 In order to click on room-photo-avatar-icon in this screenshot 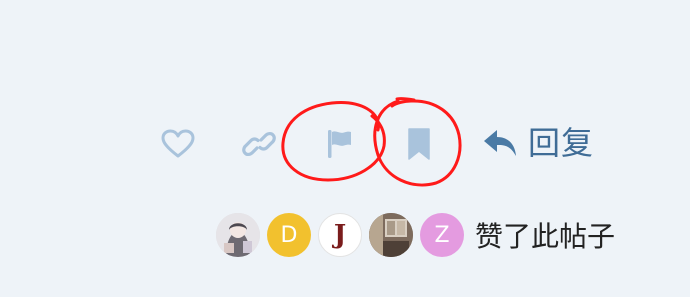, I will do `click(391, 235)`.